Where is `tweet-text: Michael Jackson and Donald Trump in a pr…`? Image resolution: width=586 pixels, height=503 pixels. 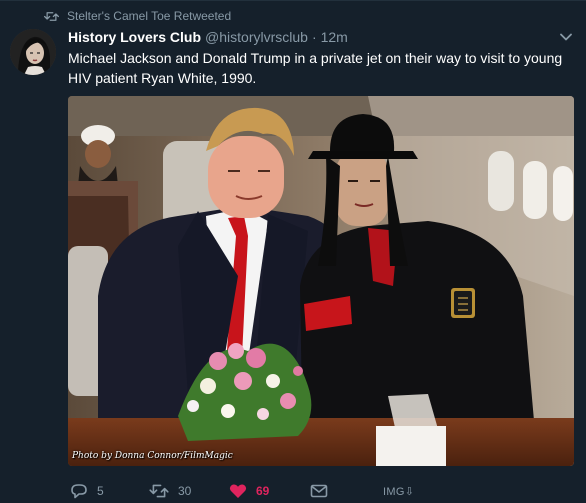 tweet-text: Michael Jackson and Donald Trump in a pr… is located at coordinates (315, 68).